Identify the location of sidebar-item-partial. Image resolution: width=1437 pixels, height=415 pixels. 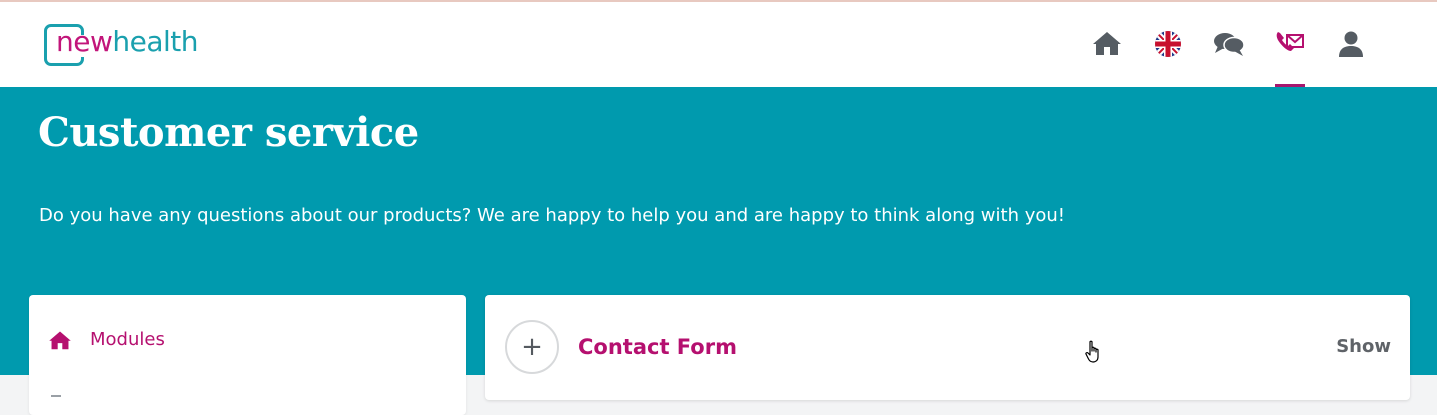
(56, 397).